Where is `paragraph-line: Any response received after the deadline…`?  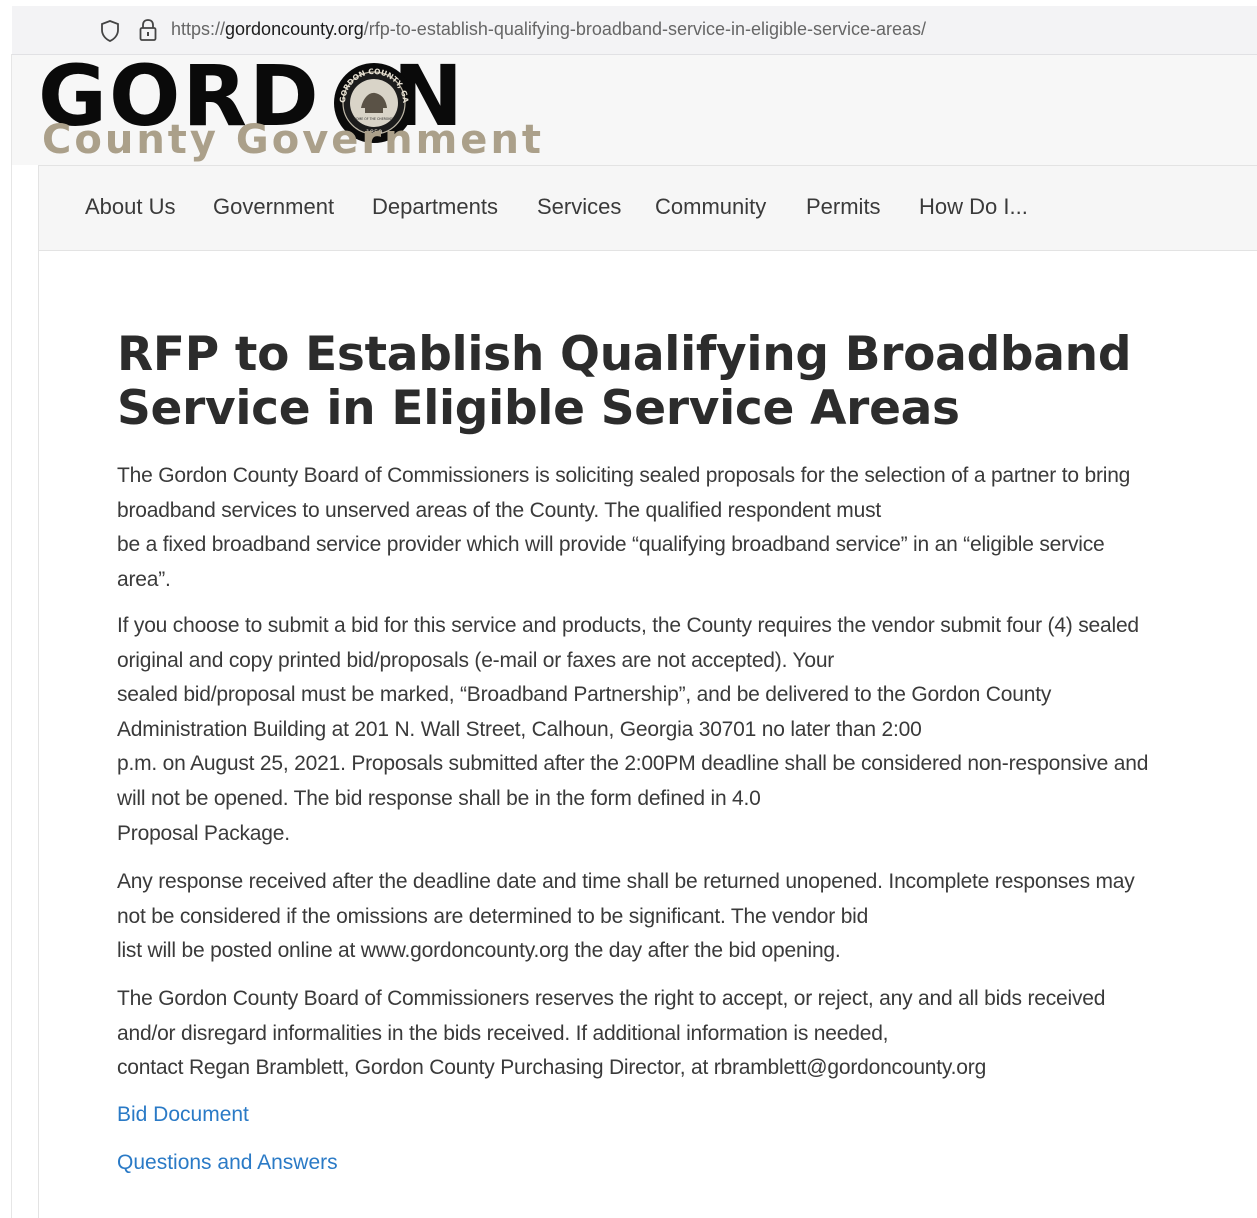 paragraph-line: Any response received after the deadline… is located at coordinates (626, 881).